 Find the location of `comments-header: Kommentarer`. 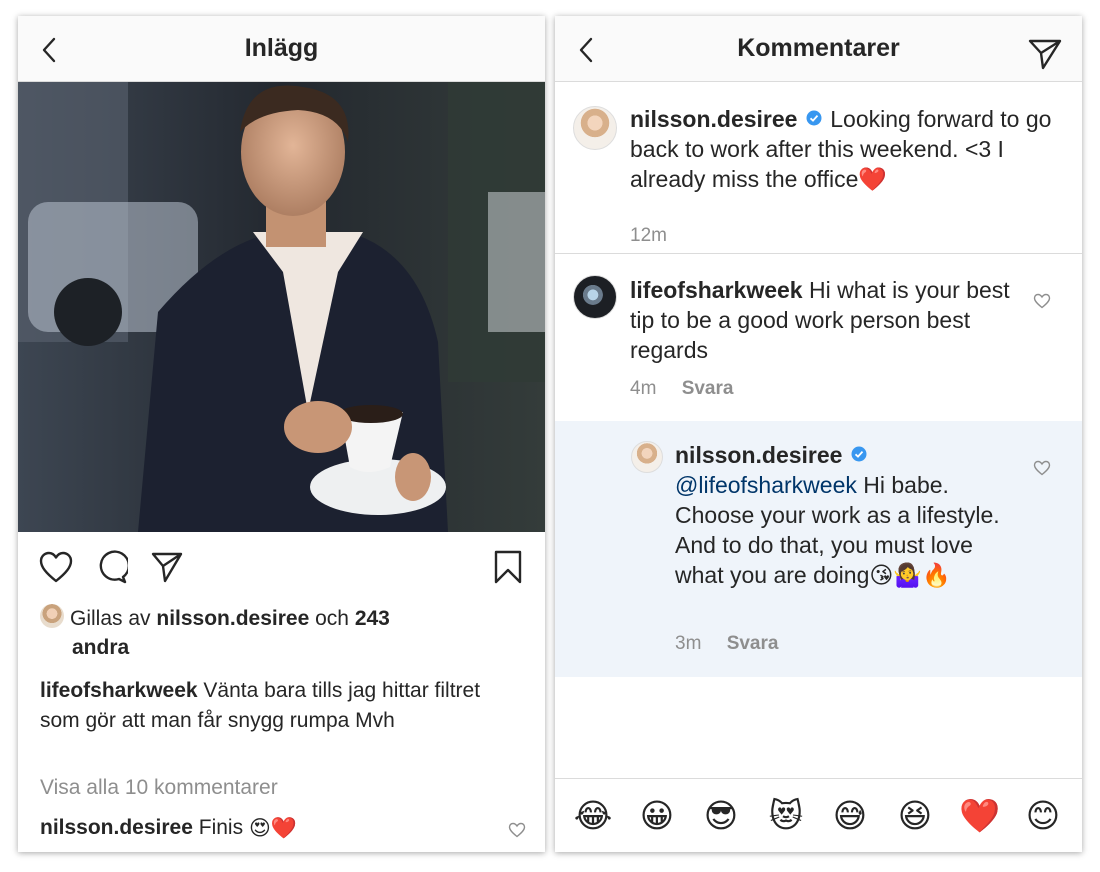

comments-header: Kommentarer is located at coordinates (818, 49).